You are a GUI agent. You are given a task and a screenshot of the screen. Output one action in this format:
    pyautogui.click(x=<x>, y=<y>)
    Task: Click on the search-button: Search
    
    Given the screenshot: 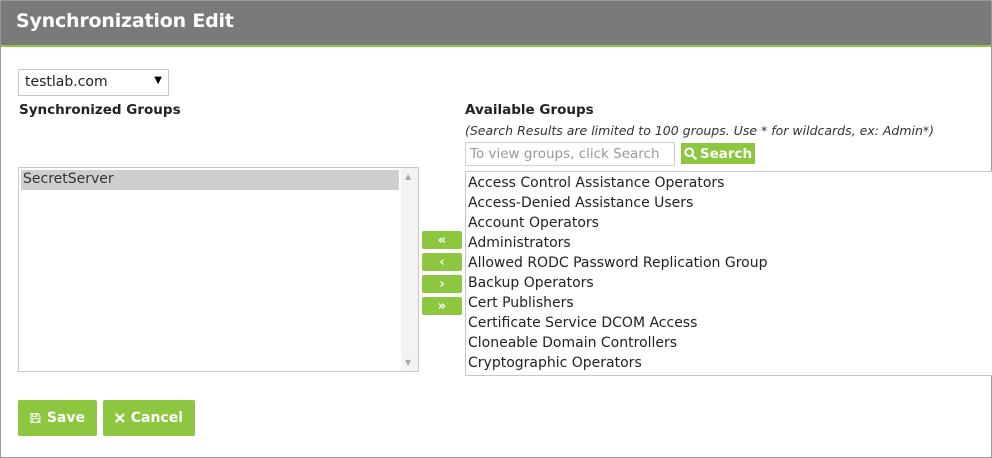 What is the action you would take?
    pyautogui.click(x=718, y=153)
    